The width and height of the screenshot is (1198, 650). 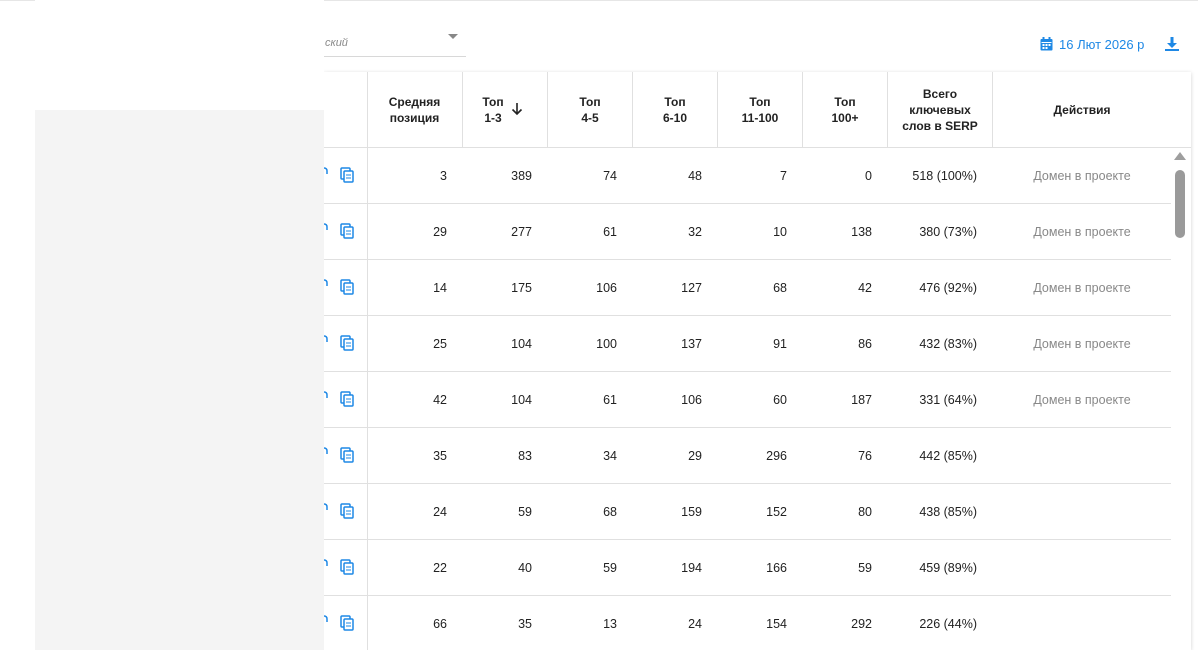 I want to click on cell-top-6-10: 48, so click(x=695, y=175).